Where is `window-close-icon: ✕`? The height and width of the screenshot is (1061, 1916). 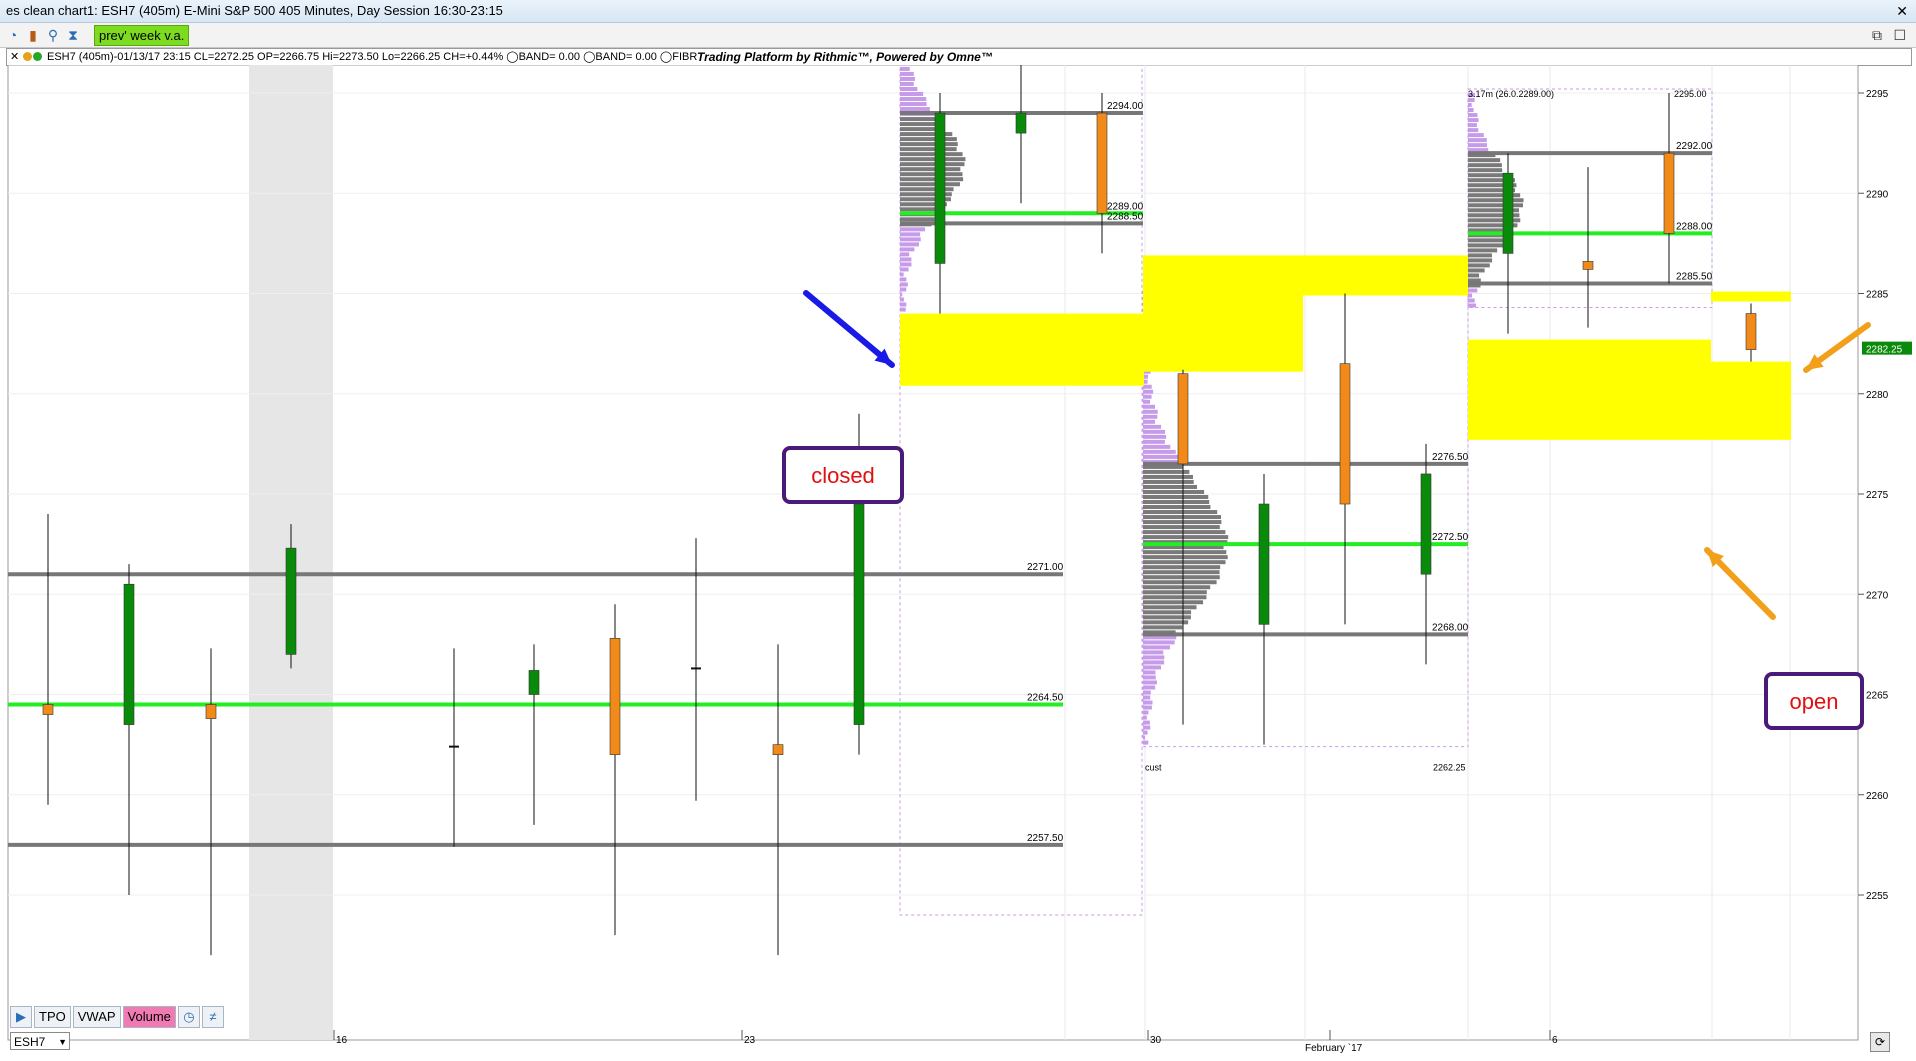 window-close-icon: ✕ is located at coordinates (1902, 11).